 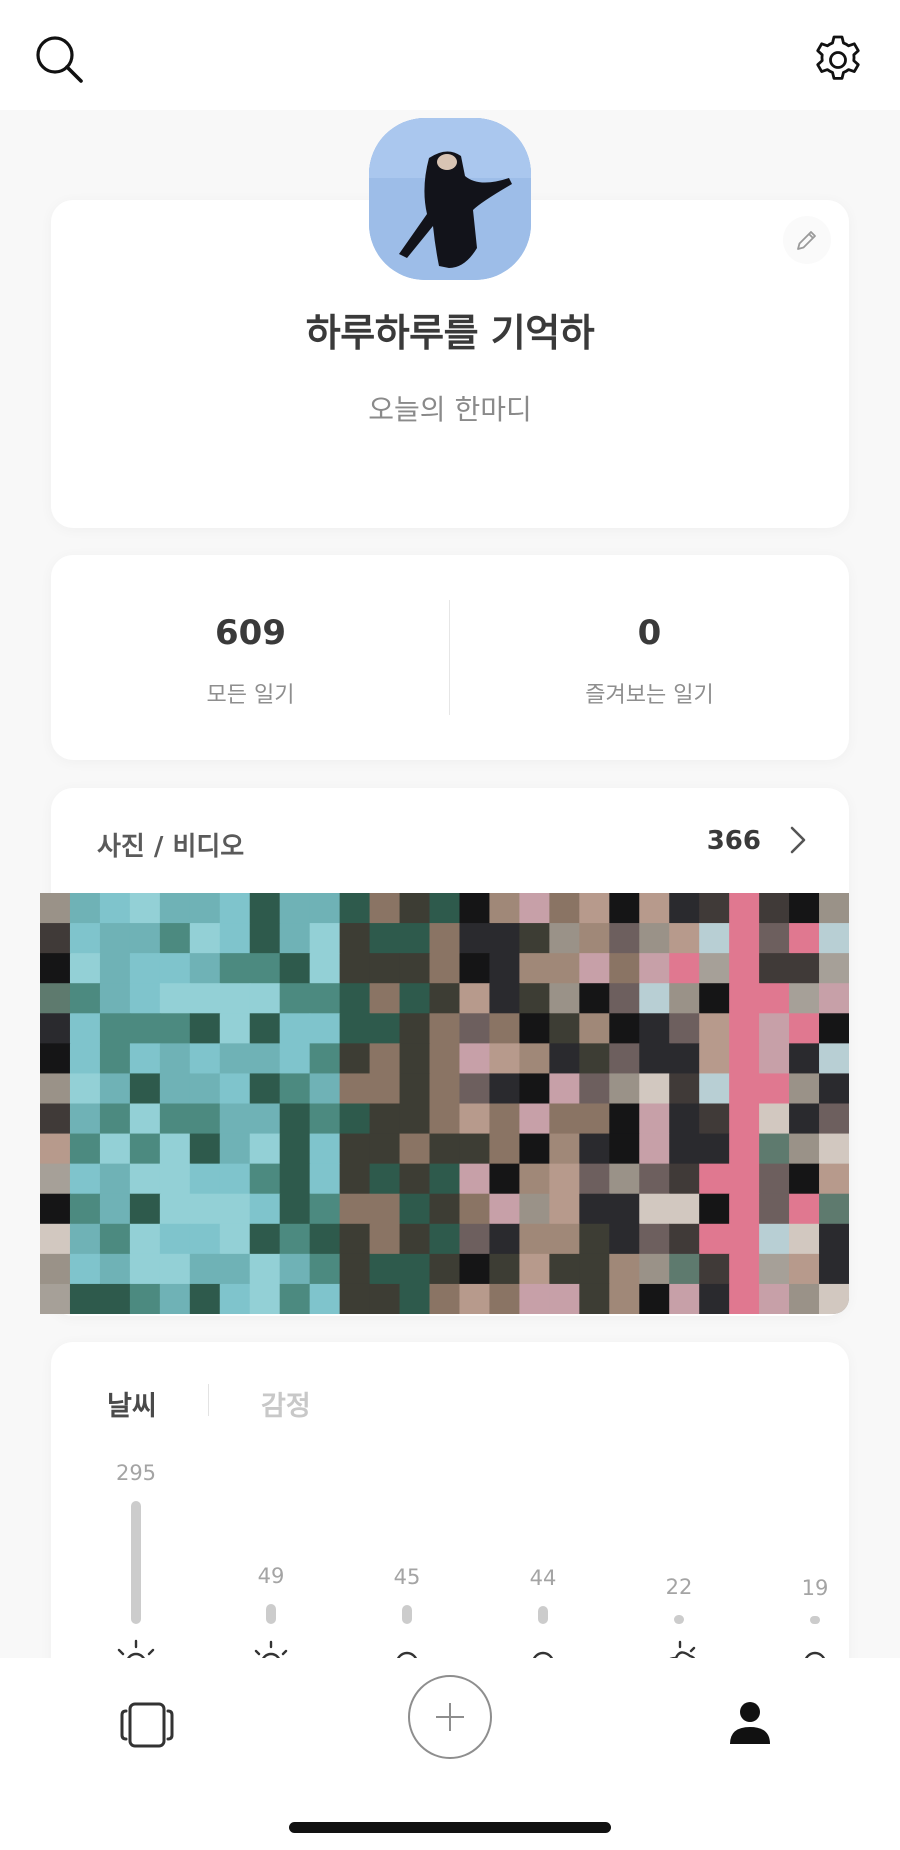 I want to click on bar-sun-behind-cloud, so click(x=679, y=1619).